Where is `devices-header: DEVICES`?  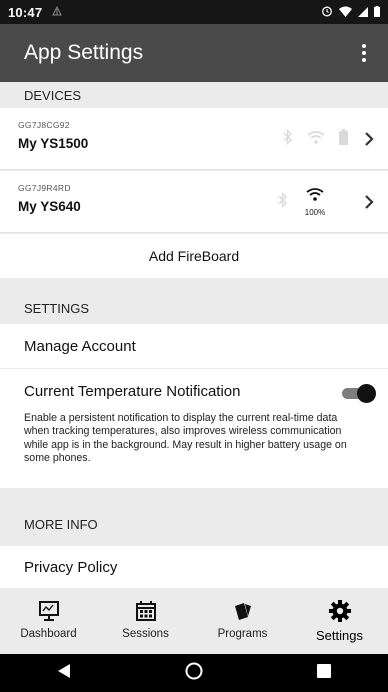
devices-header: DEVICES is located at coordinates (194, 95).